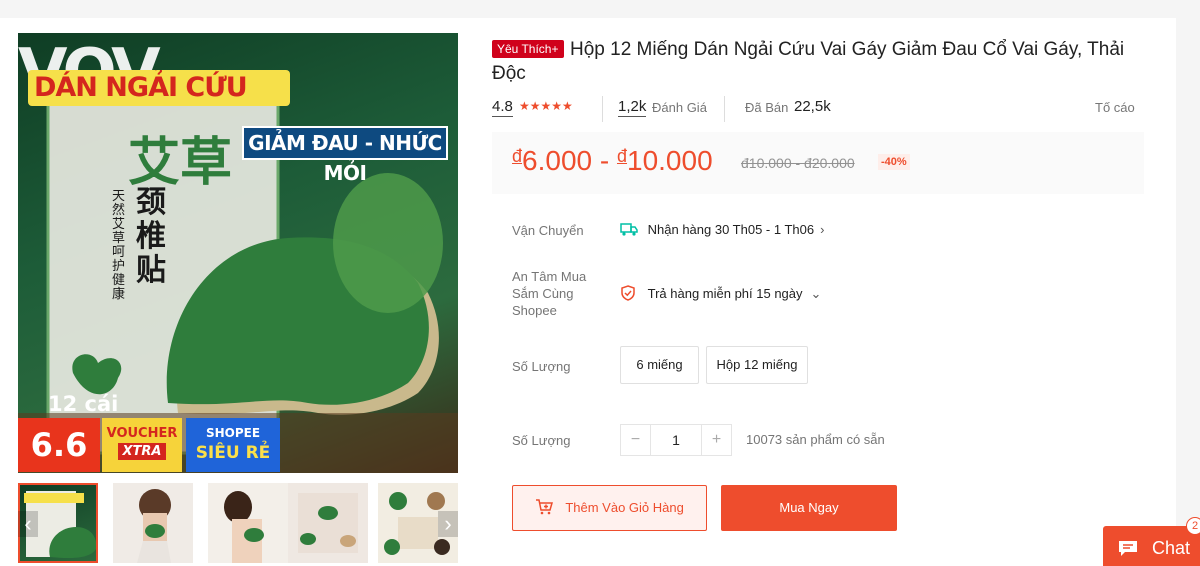 The width and height of the screenshot is (1200, 566). What do you see at coordinates (528, 49) in the screenshot?
I see `favorite-plus-badge: Yêu Thích+` at bounding box center [528, 49].